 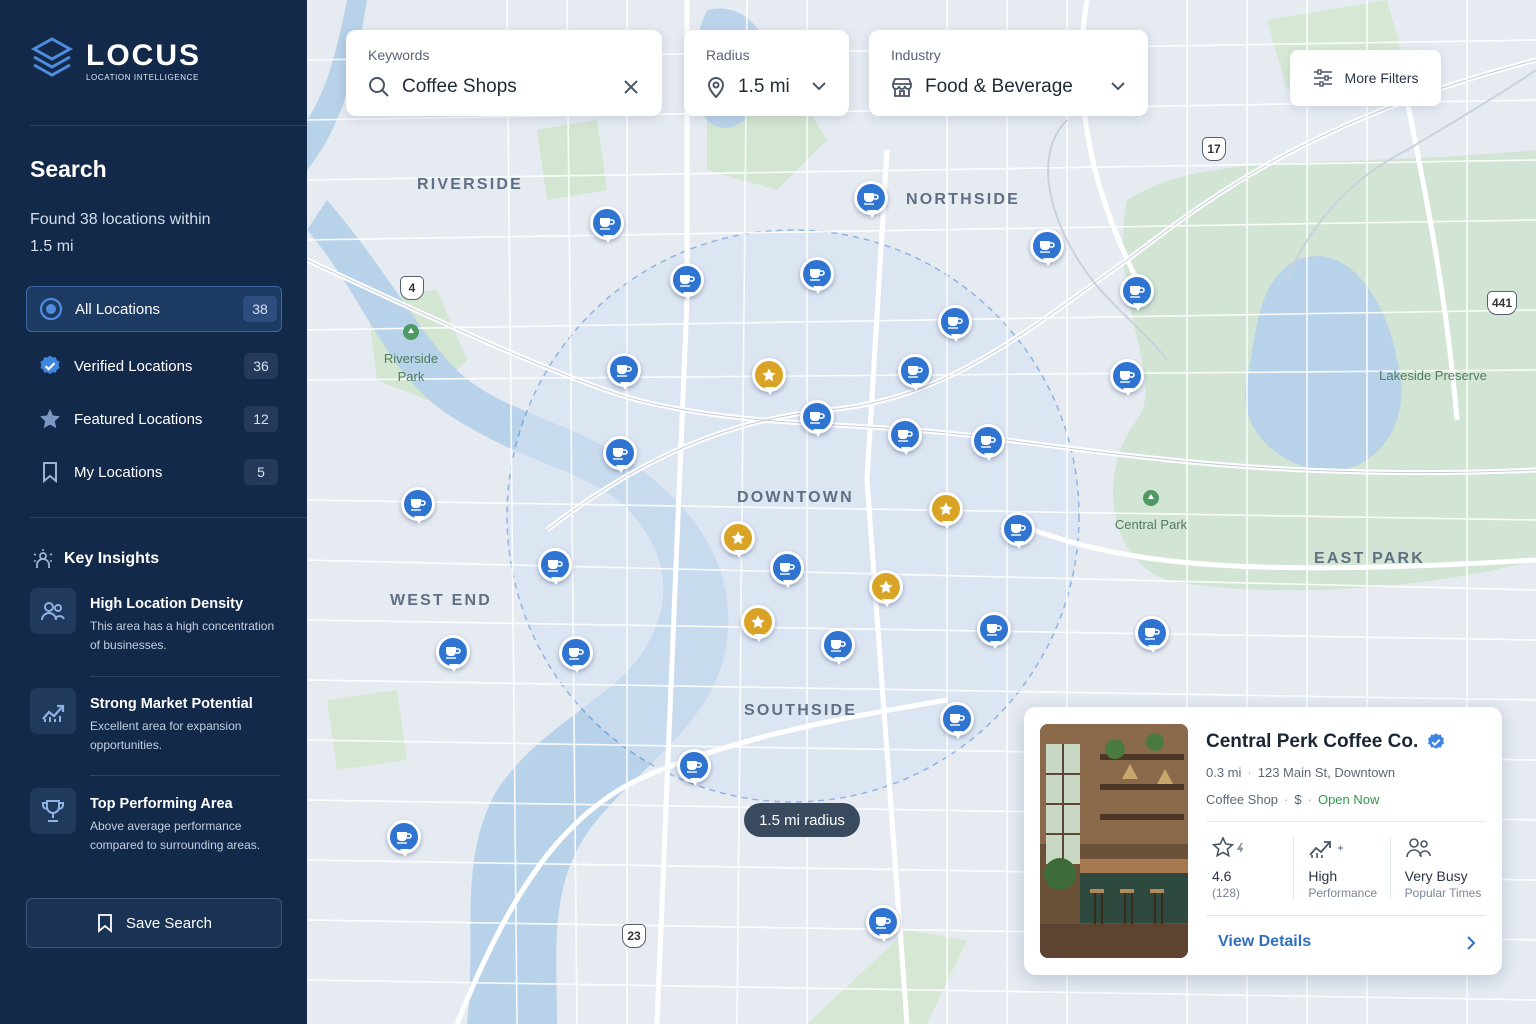 What do you see at coordinates (154, 923) in the screenshot?
I see `save-search-button: Save Search` at bounding box center [154, 923].